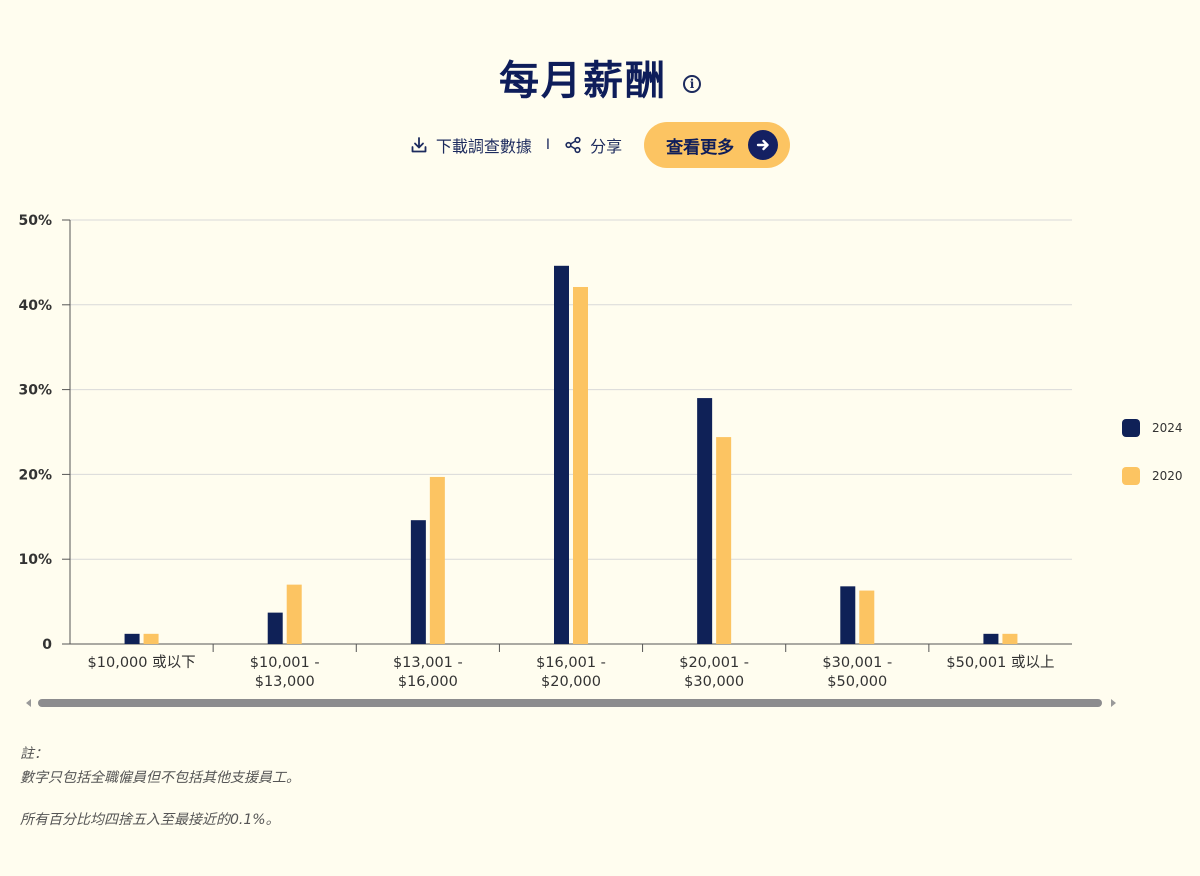  Describe the element at coordinates (1167, 476) in the screenshot. I see `legend-label-2020: 2020` at that location.